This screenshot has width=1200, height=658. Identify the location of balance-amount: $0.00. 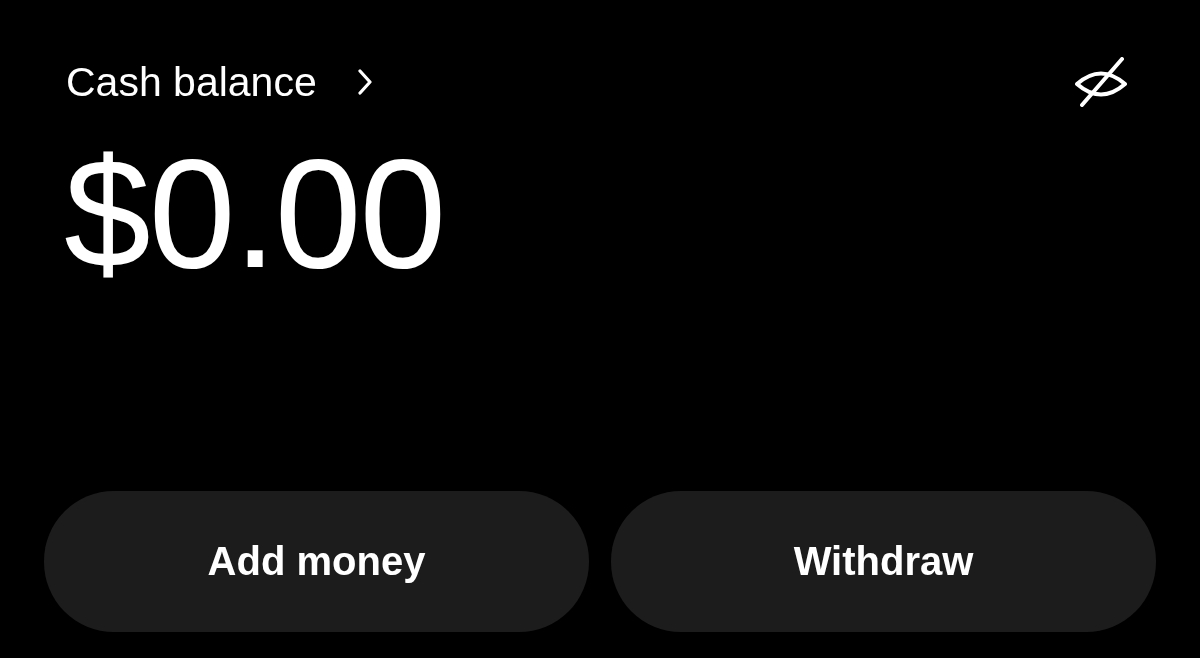
(254, 213).